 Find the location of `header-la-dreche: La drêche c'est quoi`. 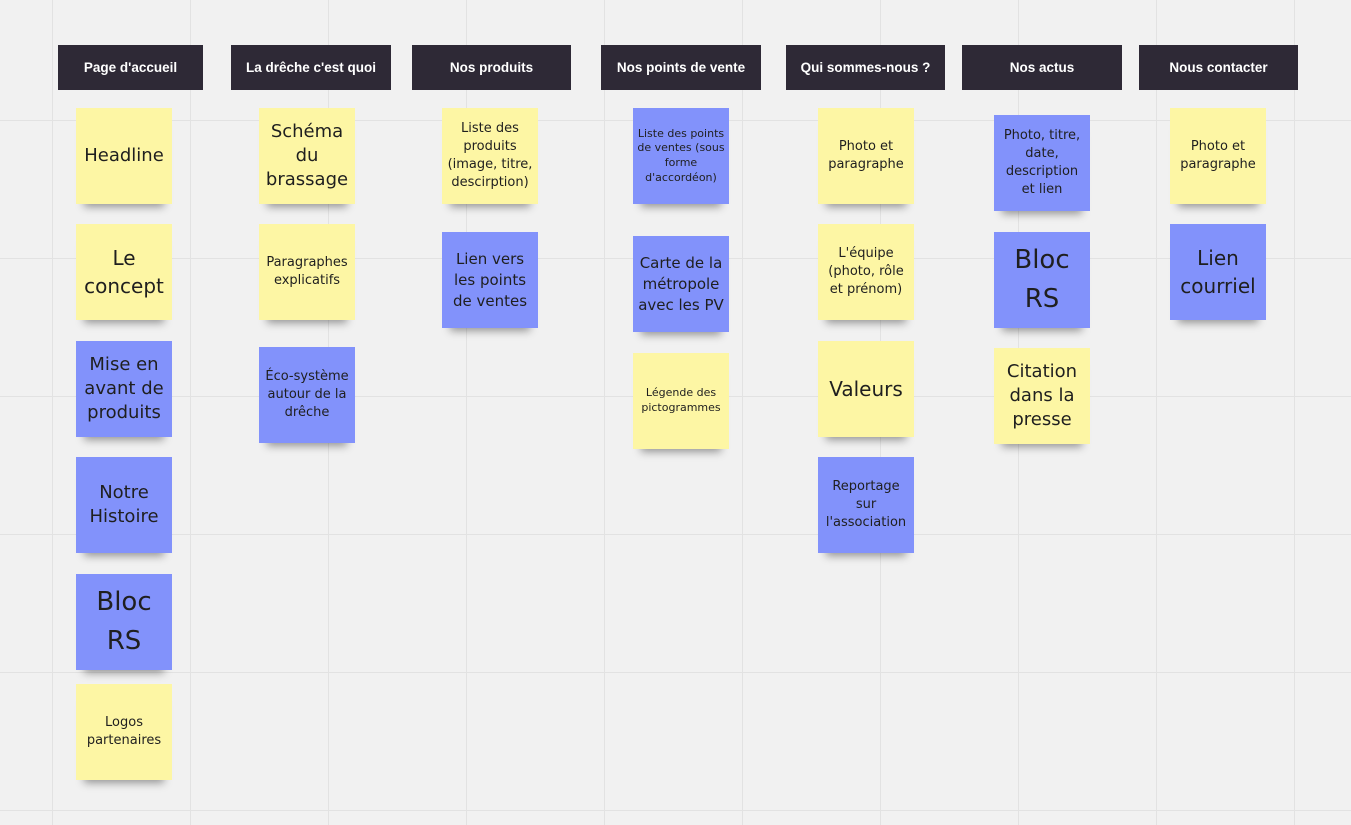

header-la-dreche: La drêche c'est quoi is located at coordinates (311, 67).